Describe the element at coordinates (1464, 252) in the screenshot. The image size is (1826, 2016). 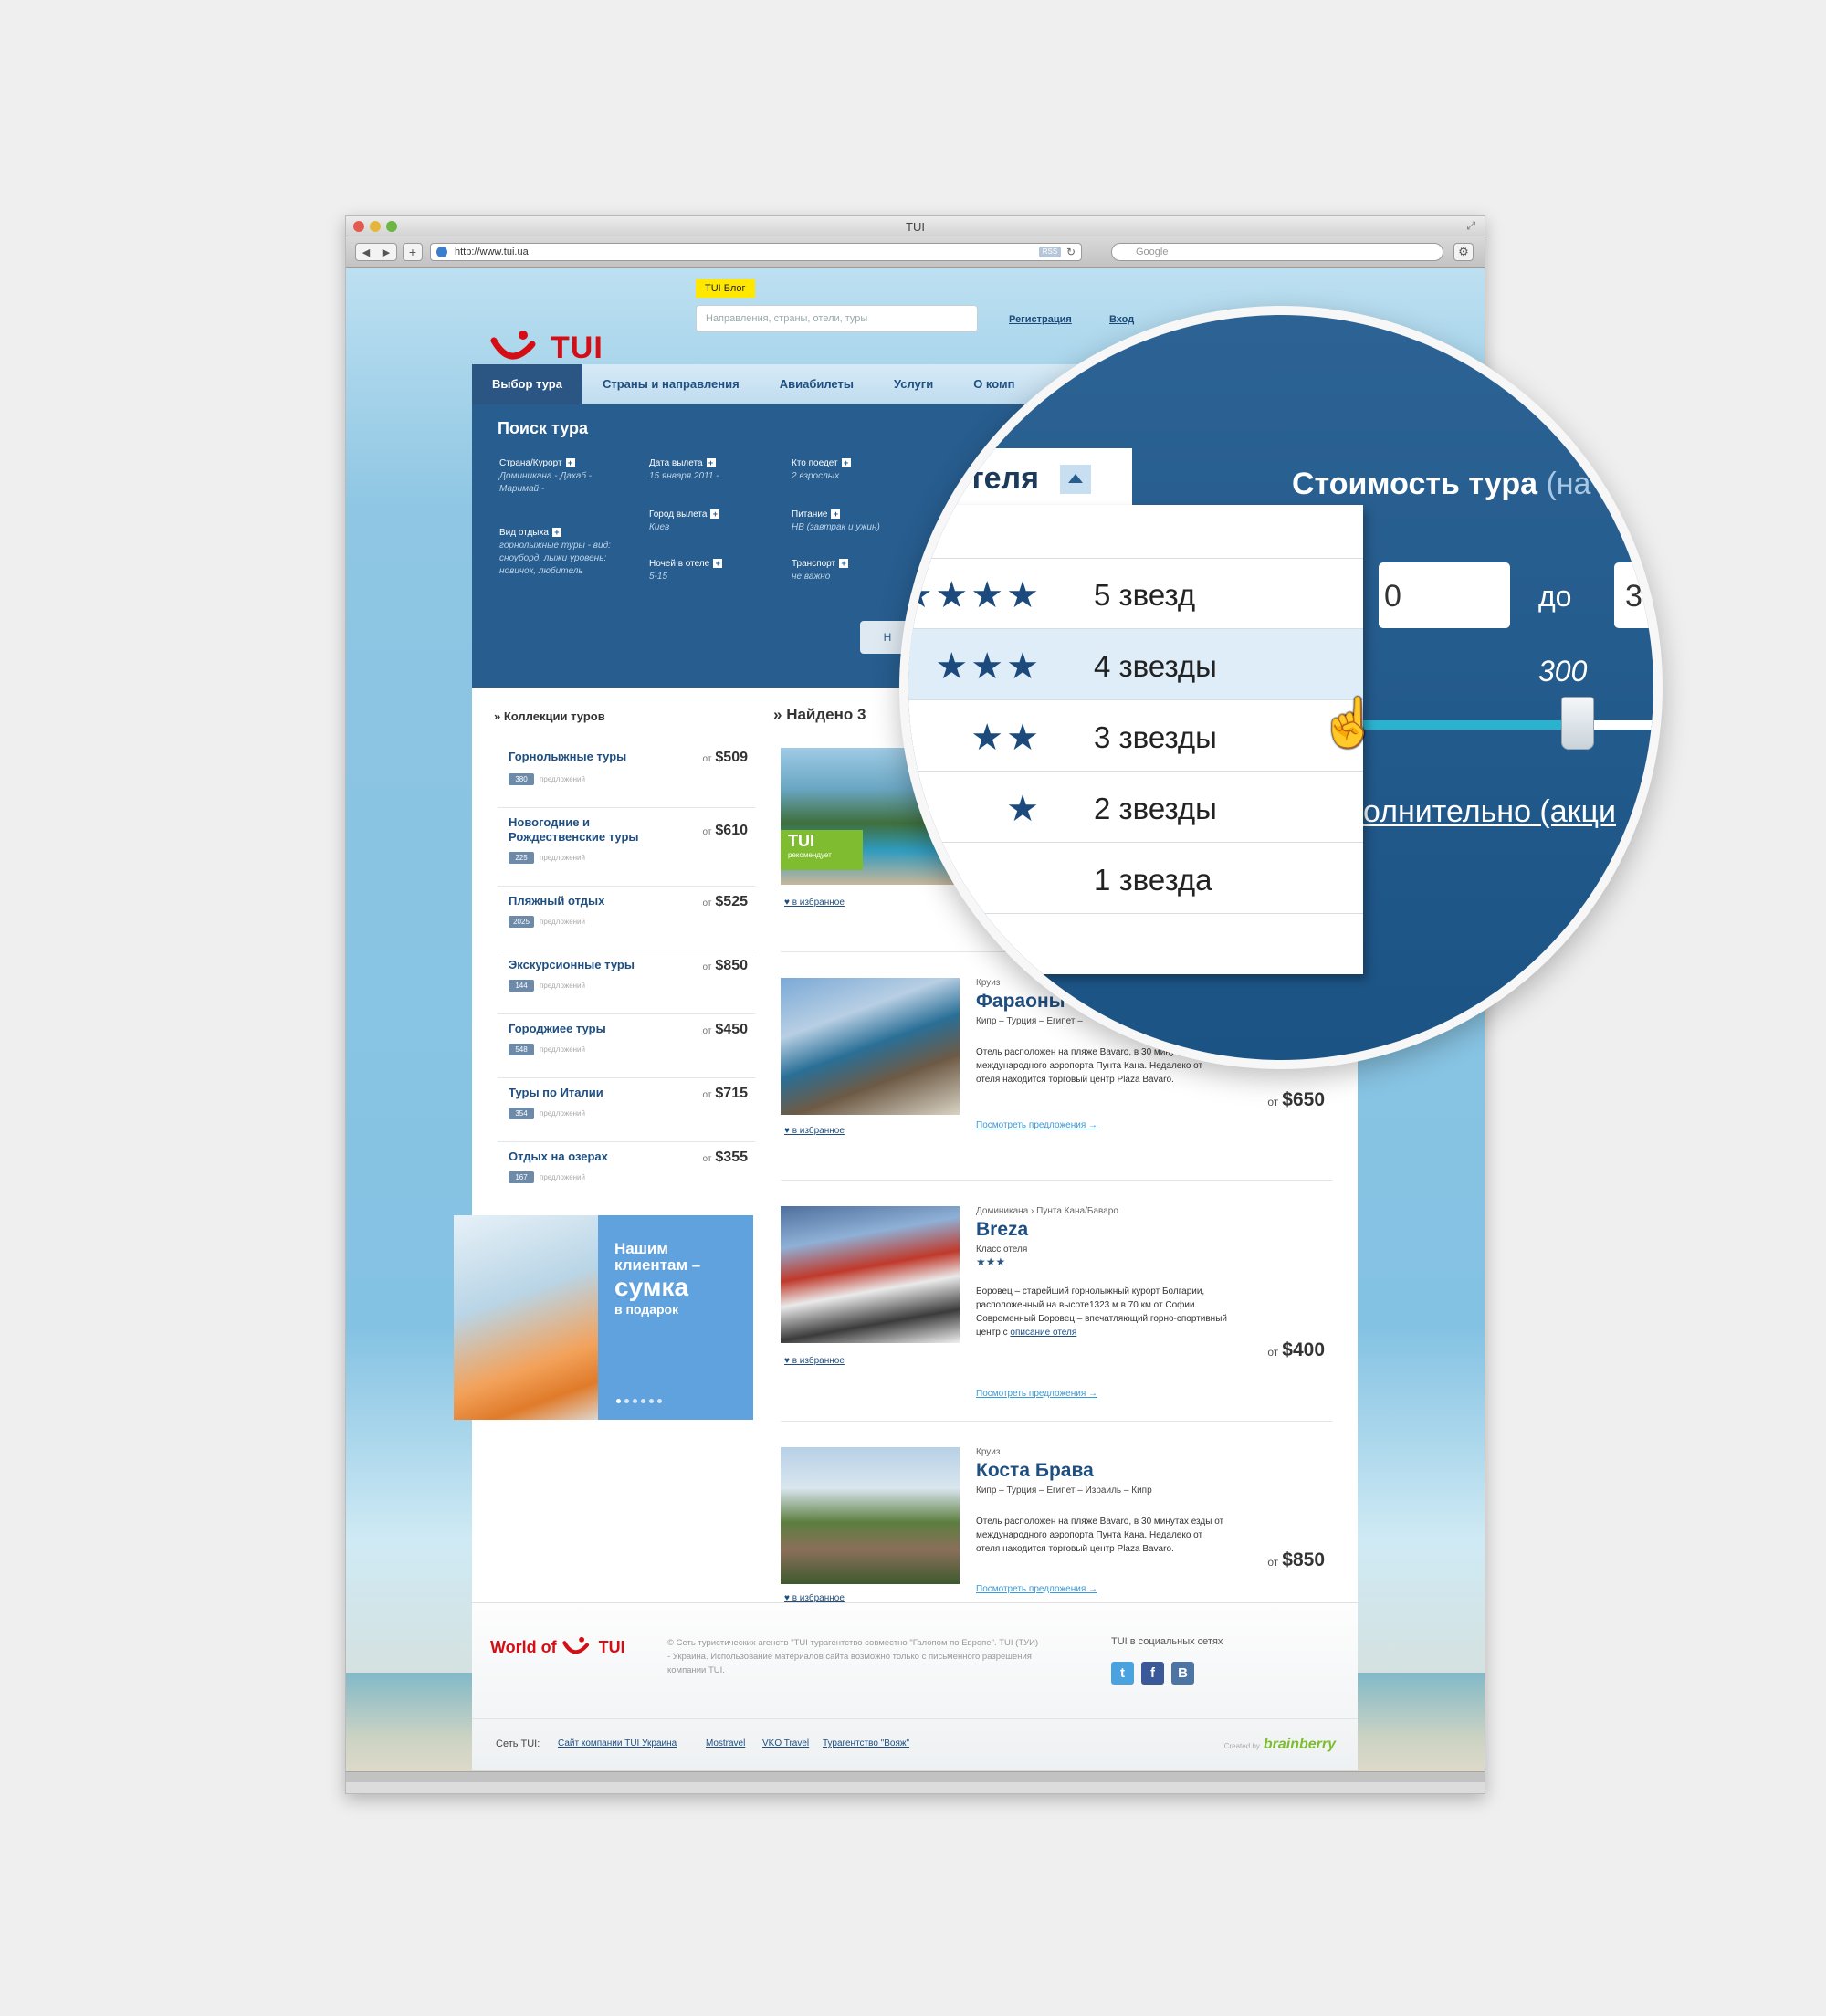
I see `gear-icon: ⚙` at that location.